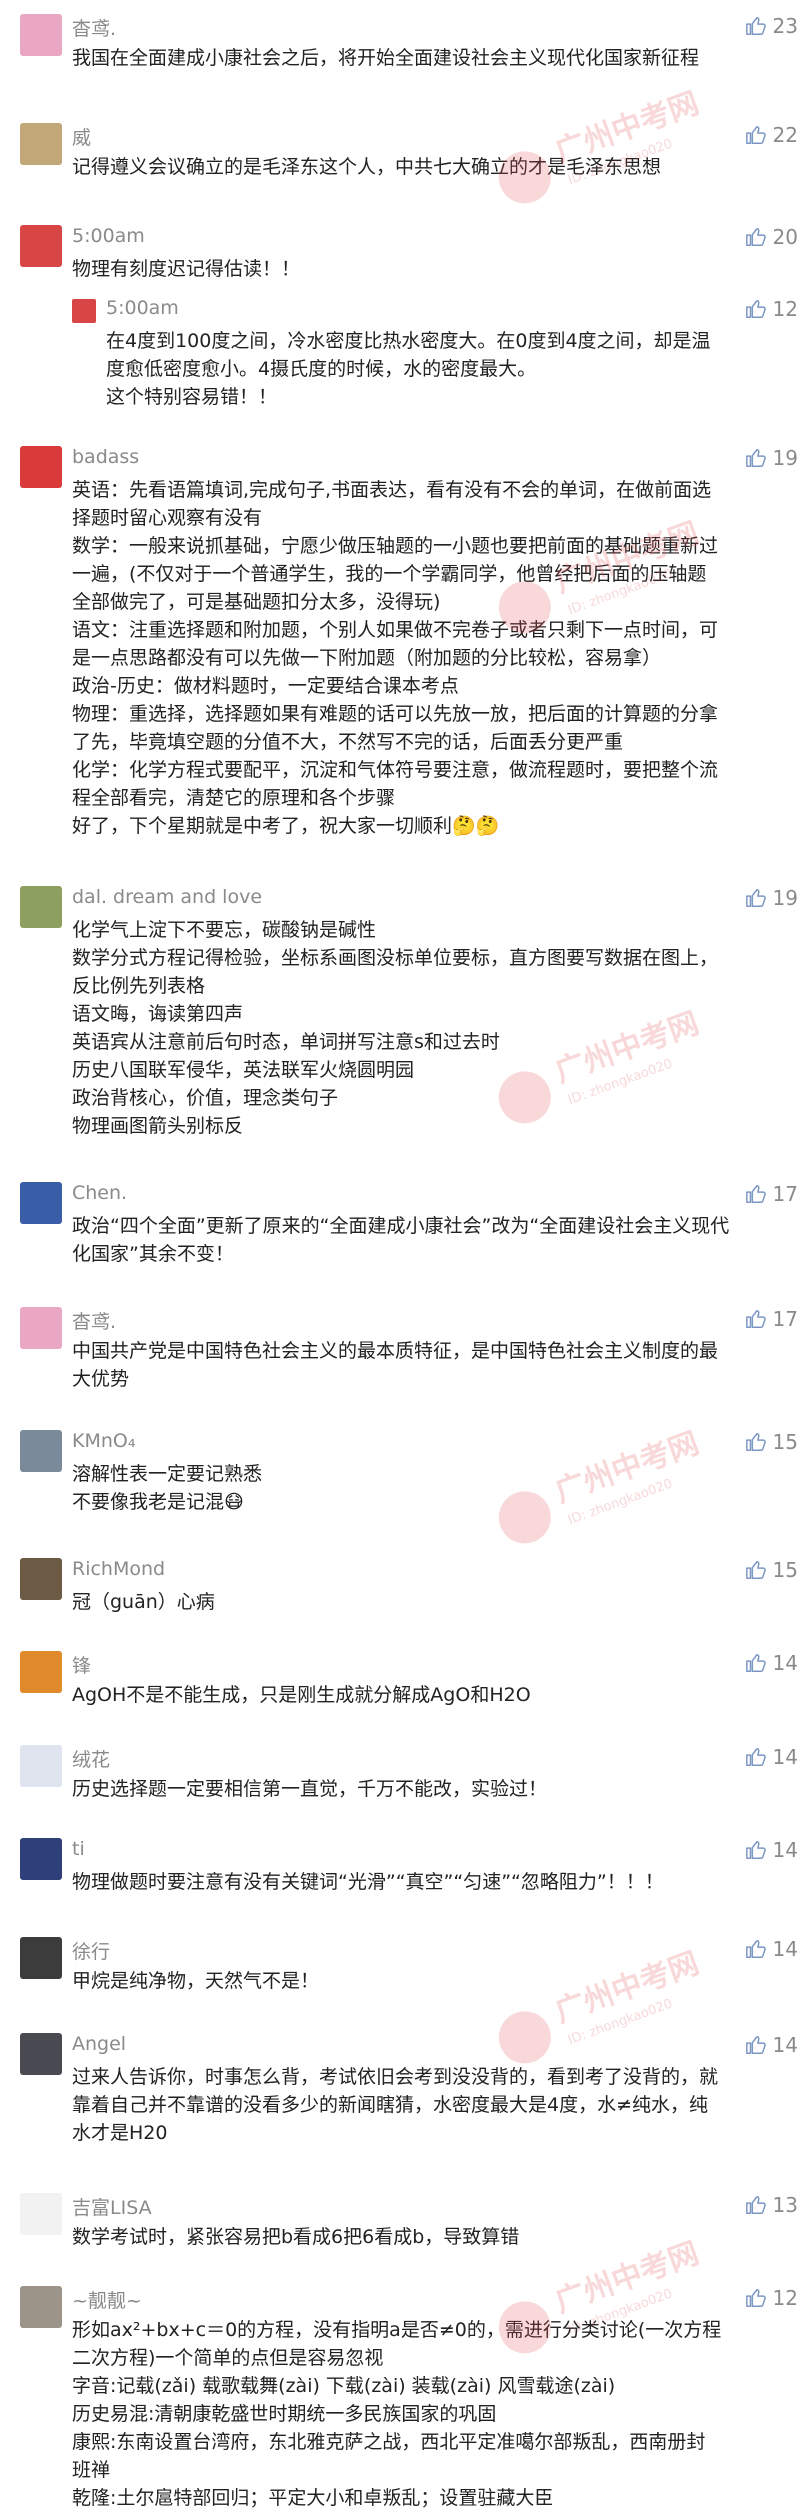 This screenshot has width=800, height=2517. I want to click on comment-text-line: 物理画图箭头别标反, so click(158, 1126).